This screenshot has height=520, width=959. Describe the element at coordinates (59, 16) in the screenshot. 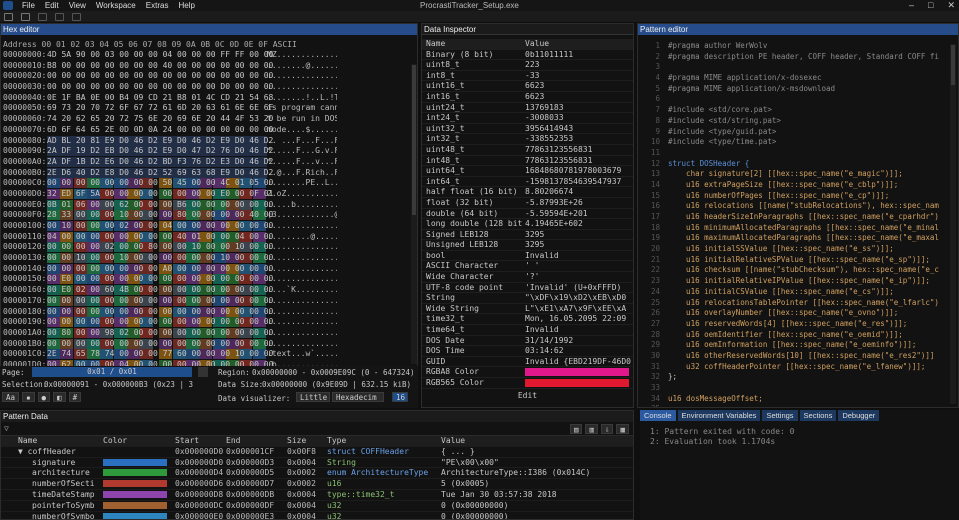

I see `undo-icon` at that location.